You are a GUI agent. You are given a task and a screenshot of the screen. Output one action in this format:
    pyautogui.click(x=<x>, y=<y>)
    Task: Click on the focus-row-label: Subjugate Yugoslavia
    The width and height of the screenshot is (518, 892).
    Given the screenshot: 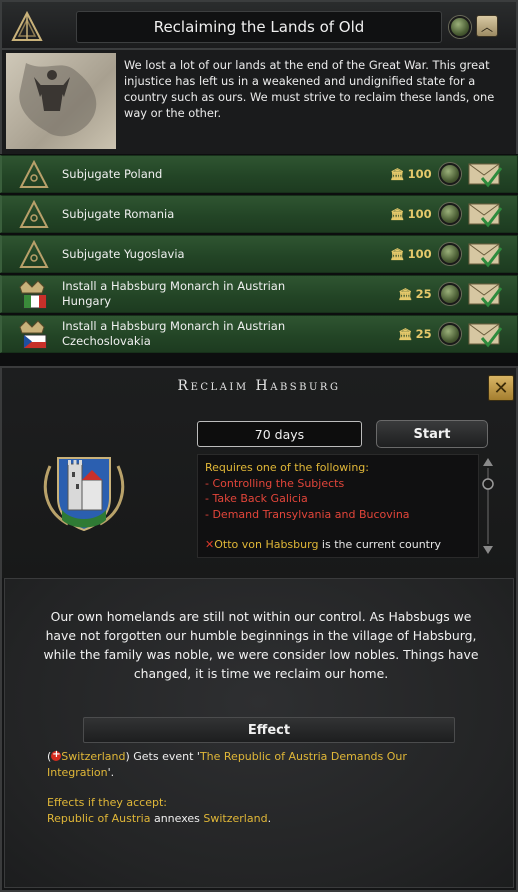 What is the action you would take?
    pyautogui.click(x=123, y=253)
    